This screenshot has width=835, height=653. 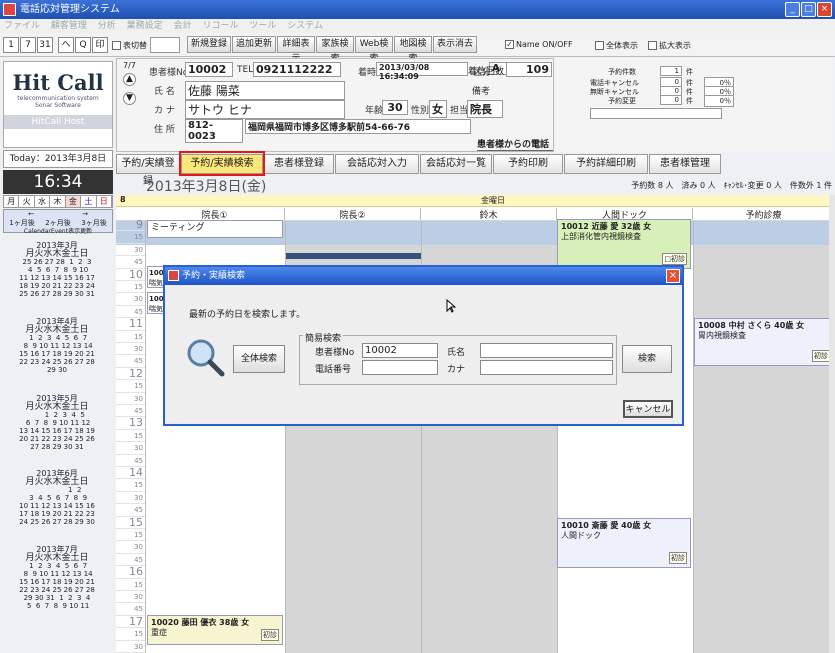 What do you see at coordinates (57, 439) in the screenshot?
I see `mini-calendar-week: 20 21 22 23 24 25 26` at bounding box center [57, 439].